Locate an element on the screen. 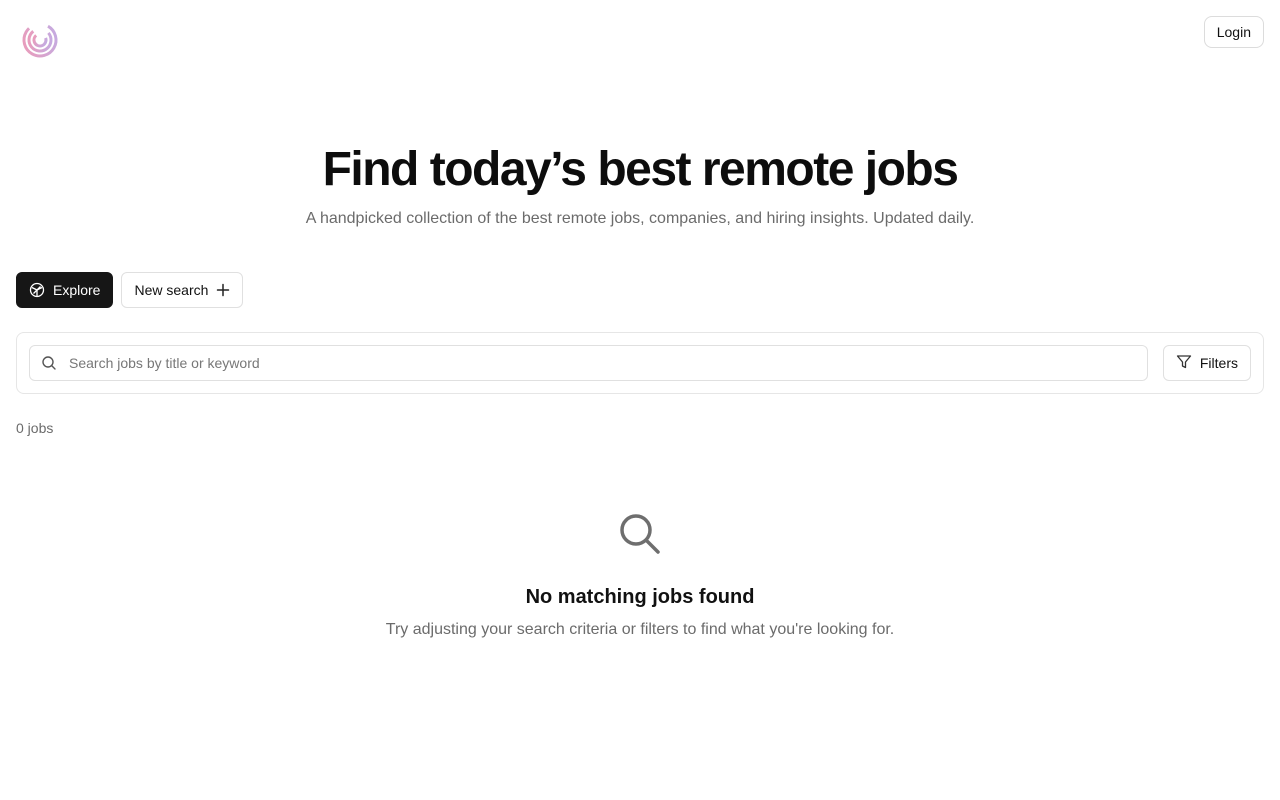  tab-explore: Explore is located at coordinates (65, 290).